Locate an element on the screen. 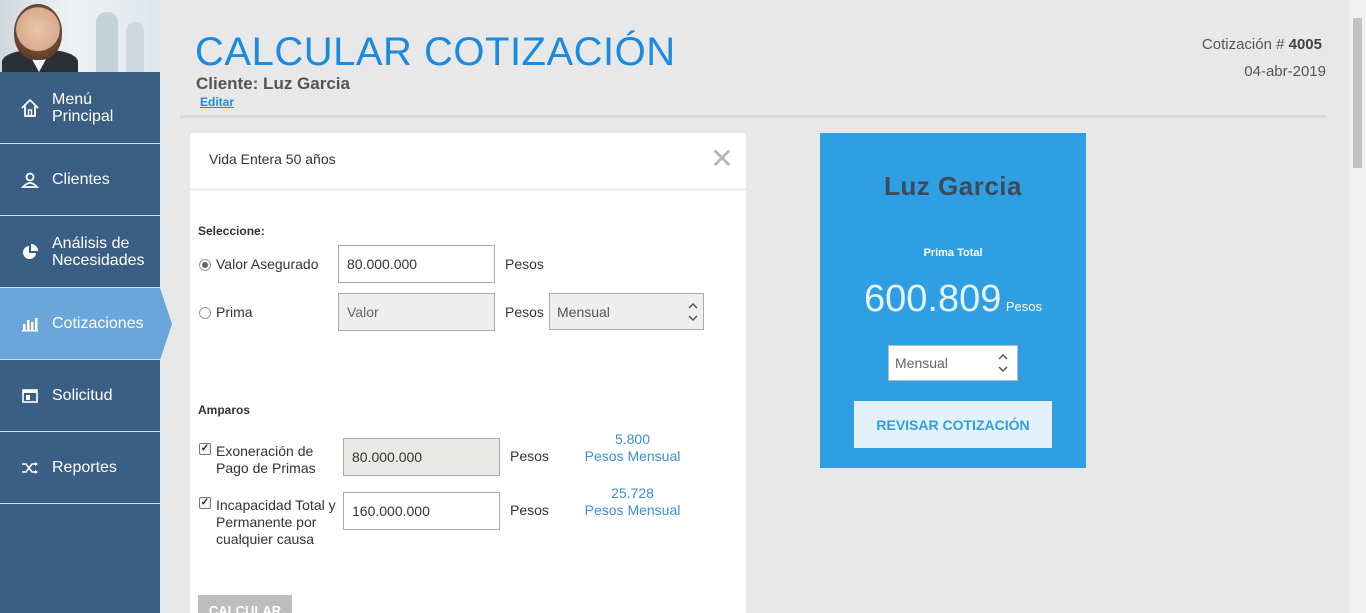 This screenshot has height=613, width=1366. amparo-exoneracion-input: 80.000.000 is located at coordinates (421, 457).